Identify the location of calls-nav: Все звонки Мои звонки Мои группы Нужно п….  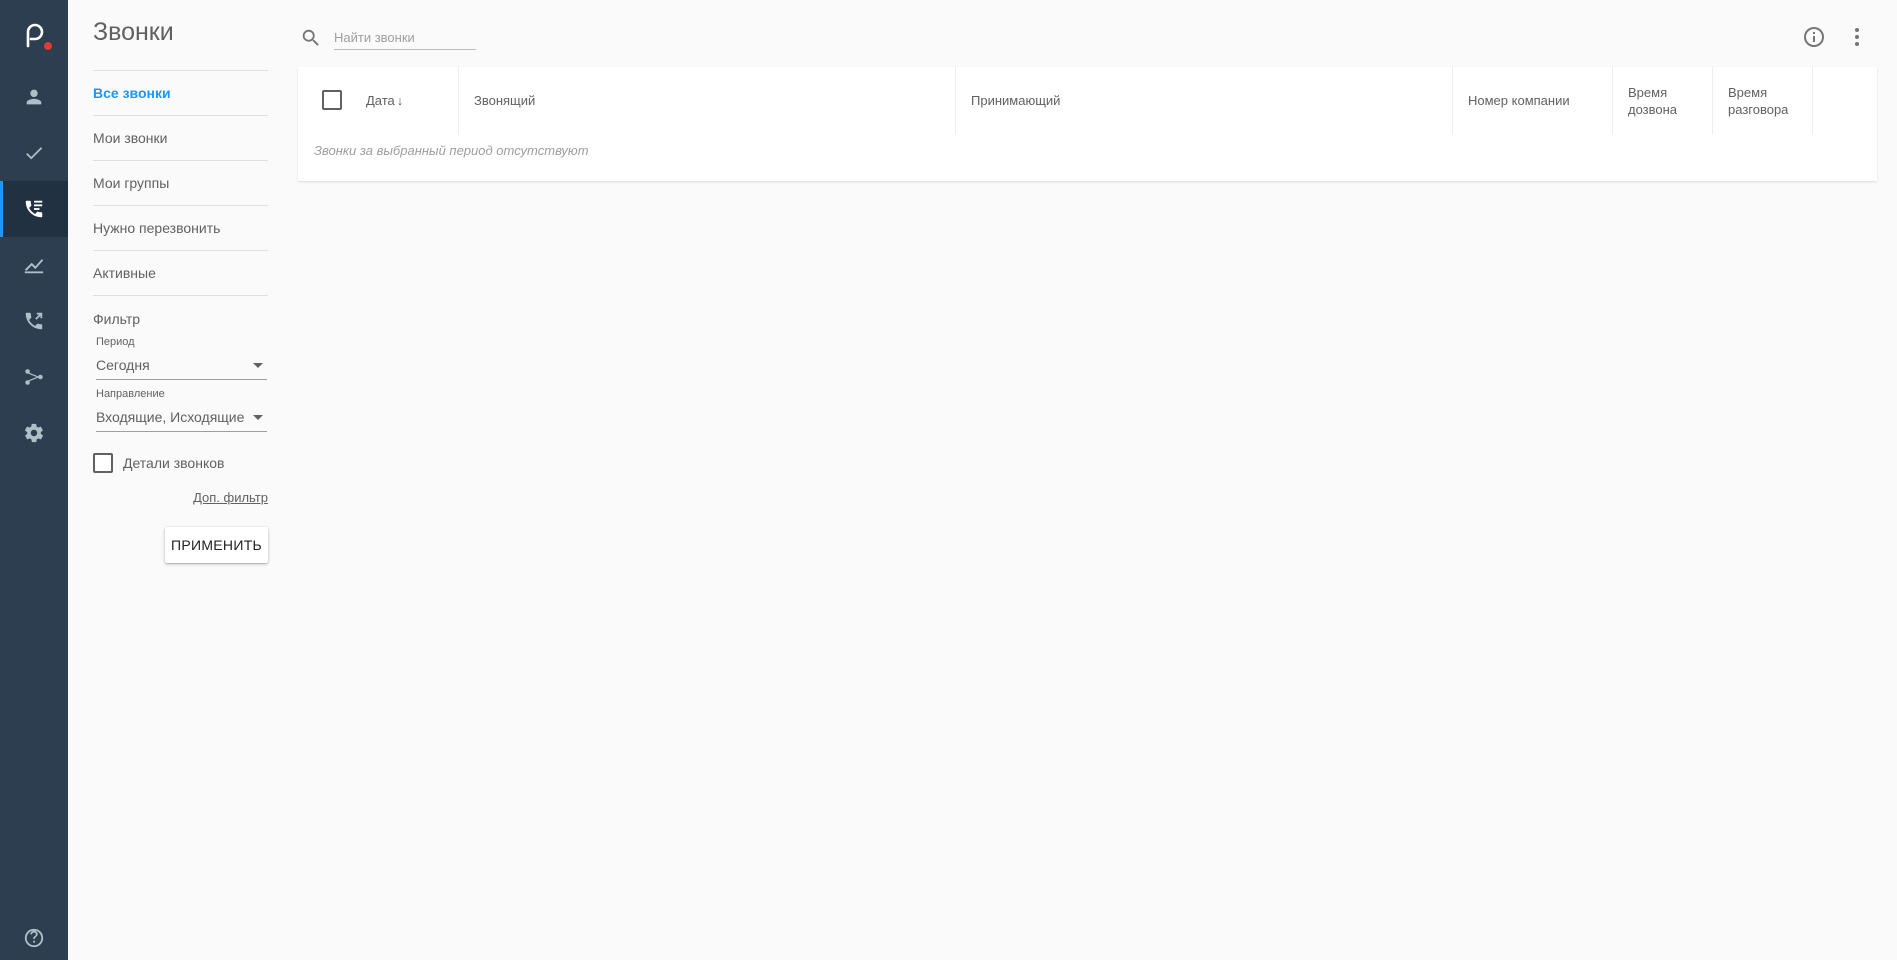
(180, 183).